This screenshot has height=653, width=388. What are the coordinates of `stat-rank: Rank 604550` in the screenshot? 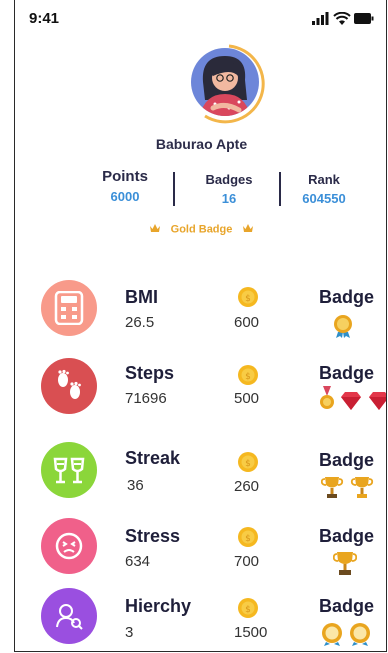 It's located at (324, 189).